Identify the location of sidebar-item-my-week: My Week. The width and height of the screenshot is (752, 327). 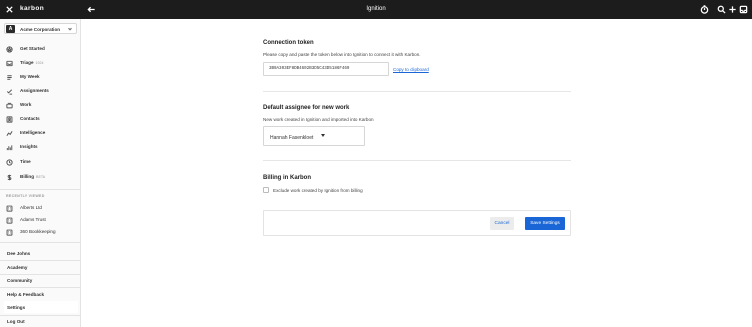
(40, 77).